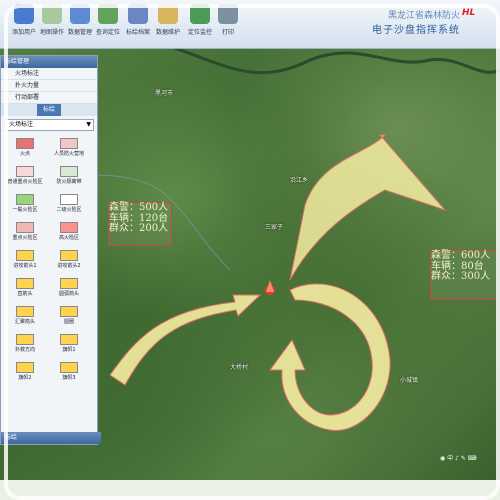  Describe the element at coordinates (25, 206) in the screenshot. I see `symbol-item: 一般火险区` at that location.